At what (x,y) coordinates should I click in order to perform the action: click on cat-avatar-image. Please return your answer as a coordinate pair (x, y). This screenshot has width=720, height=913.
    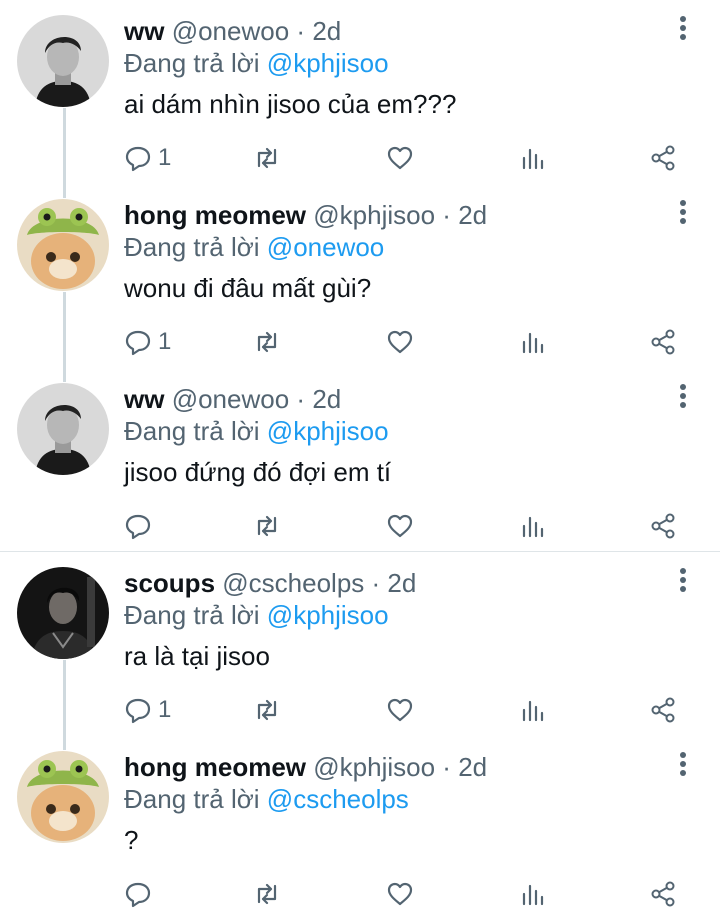
    Looking at the image, I should click on (63, 245).